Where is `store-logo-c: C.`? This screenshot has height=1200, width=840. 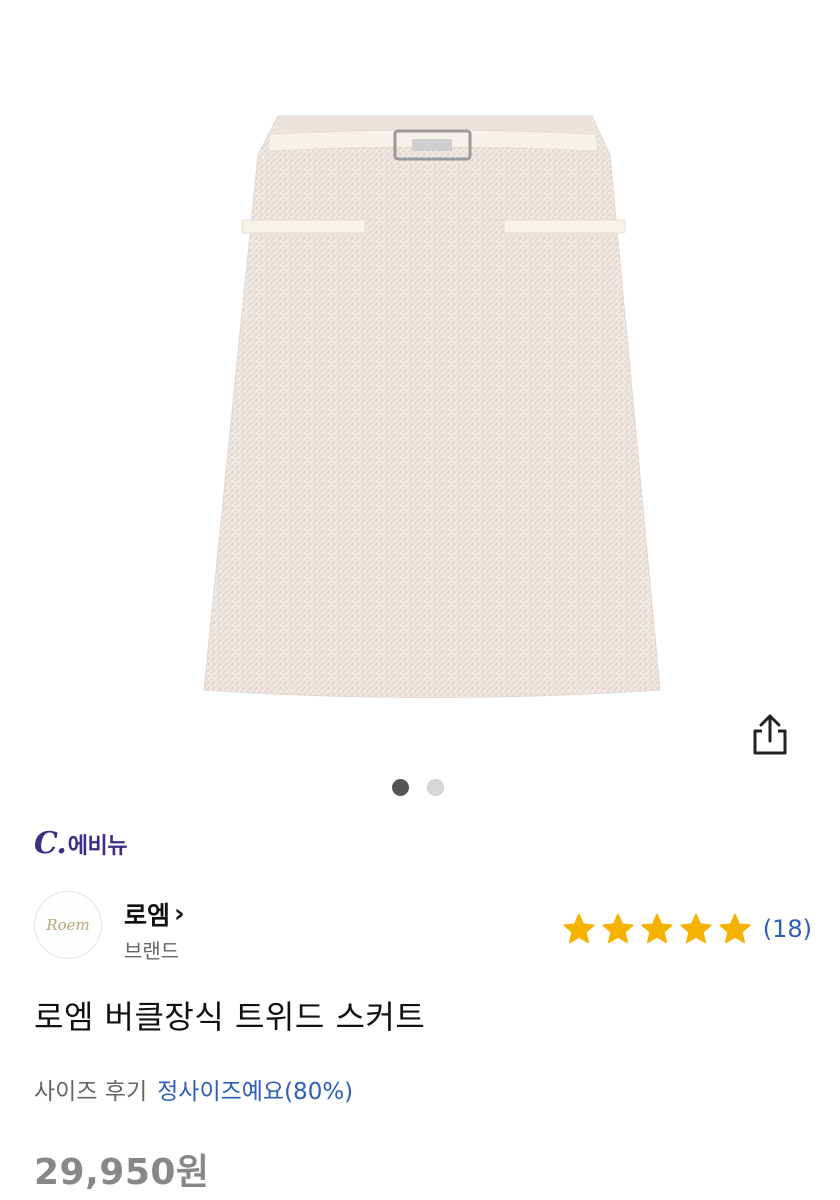
store-logo-c: C. is located at coordinates (50, 843).